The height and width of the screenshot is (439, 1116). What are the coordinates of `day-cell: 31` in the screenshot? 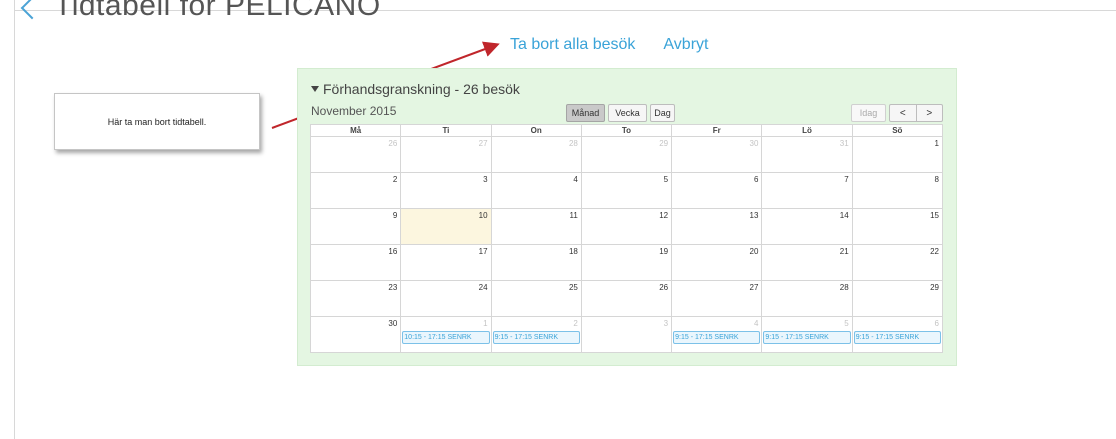 It's located at (807, 154).